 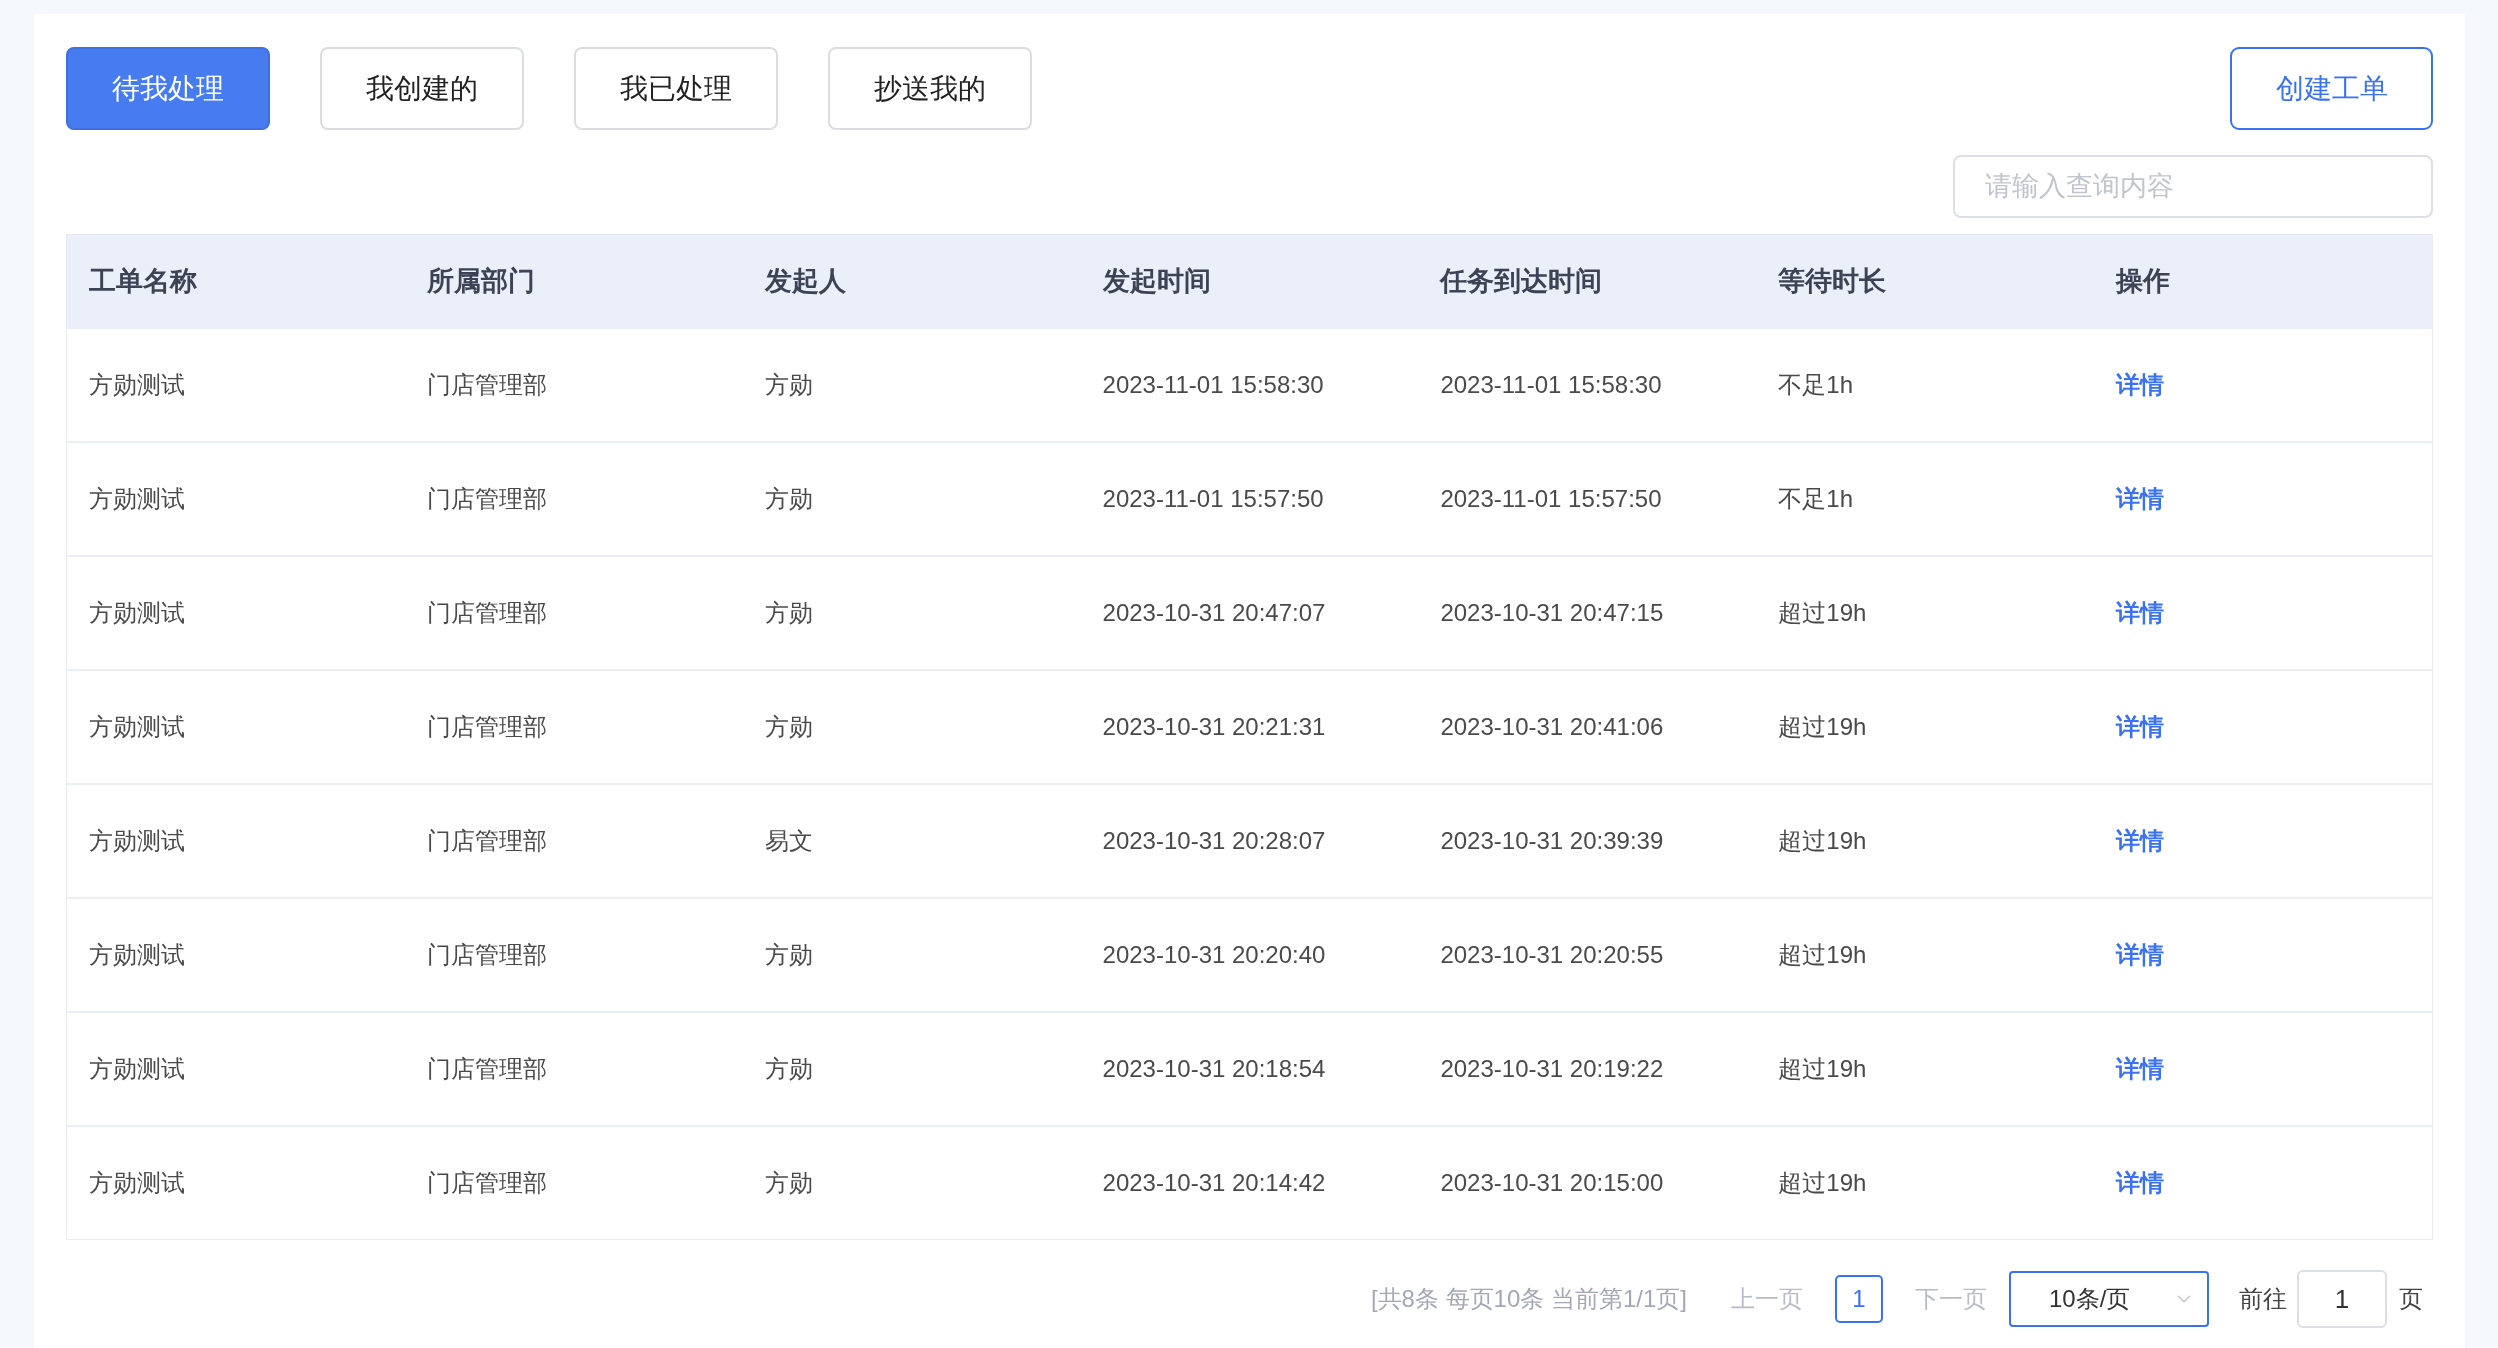 What do you see at coordinates (1552, 727) in the screenshot?
I see `table-cell-text: 2023-10-31 20:41:06` at bounding box center [1552, 727].